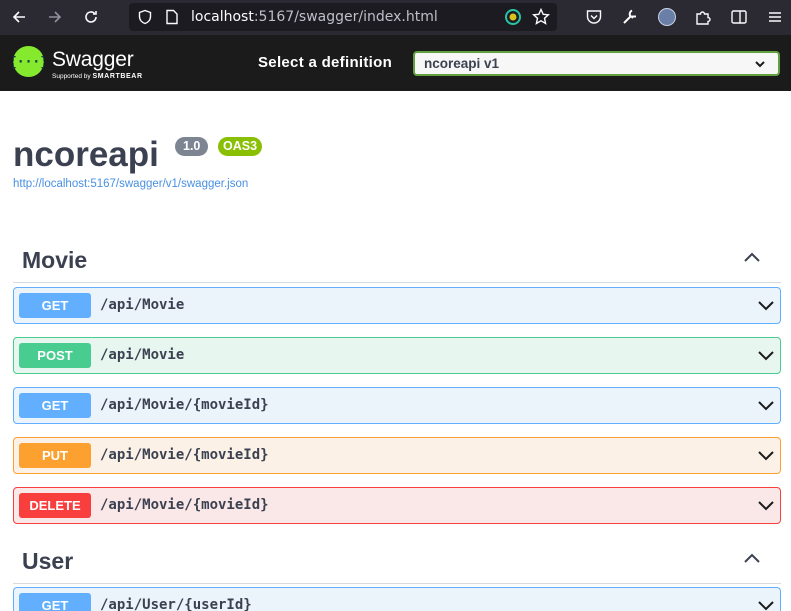 The width and height of the screenshot is (791, 611). What do you see at coordinates (176, 604) in the screenshot?
I see `operation-path: /api/User/{userId}` at bounding box center [176, 604].